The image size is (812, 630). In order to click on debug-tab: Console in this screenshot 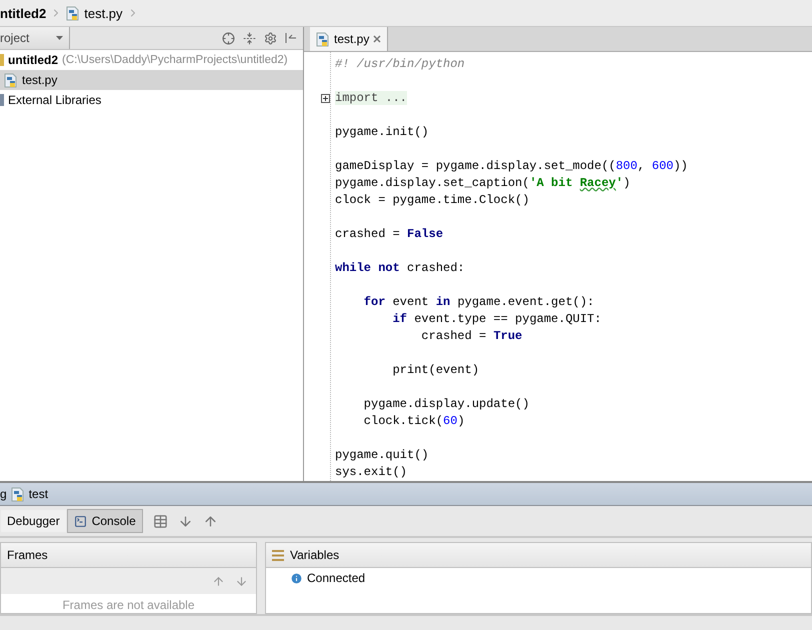, I will do `click(104, 521)`.